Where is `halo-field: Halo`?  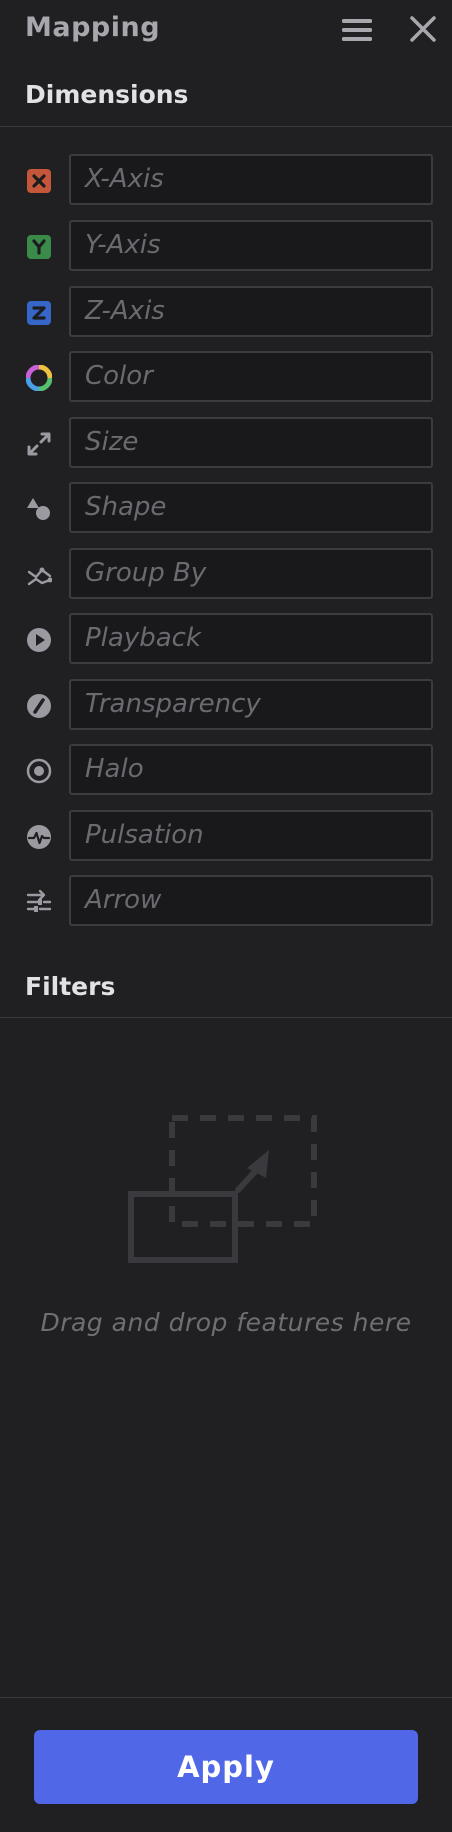
halo-field: Halo is located at coordinates (251, 769).